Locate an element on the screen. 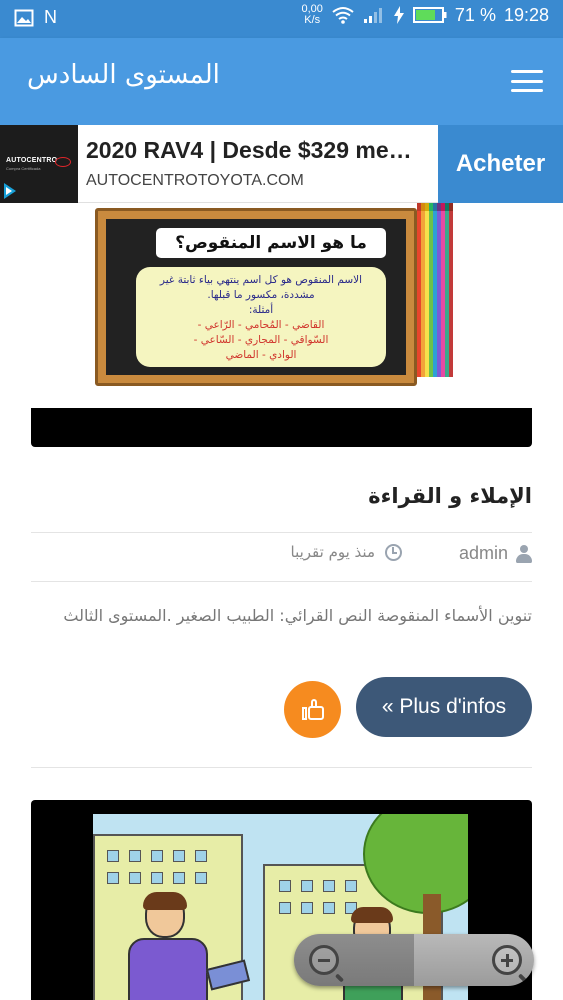  ad-domain: AUTOCENTROTOYOTA.COM is located at coordinates (195, 181).